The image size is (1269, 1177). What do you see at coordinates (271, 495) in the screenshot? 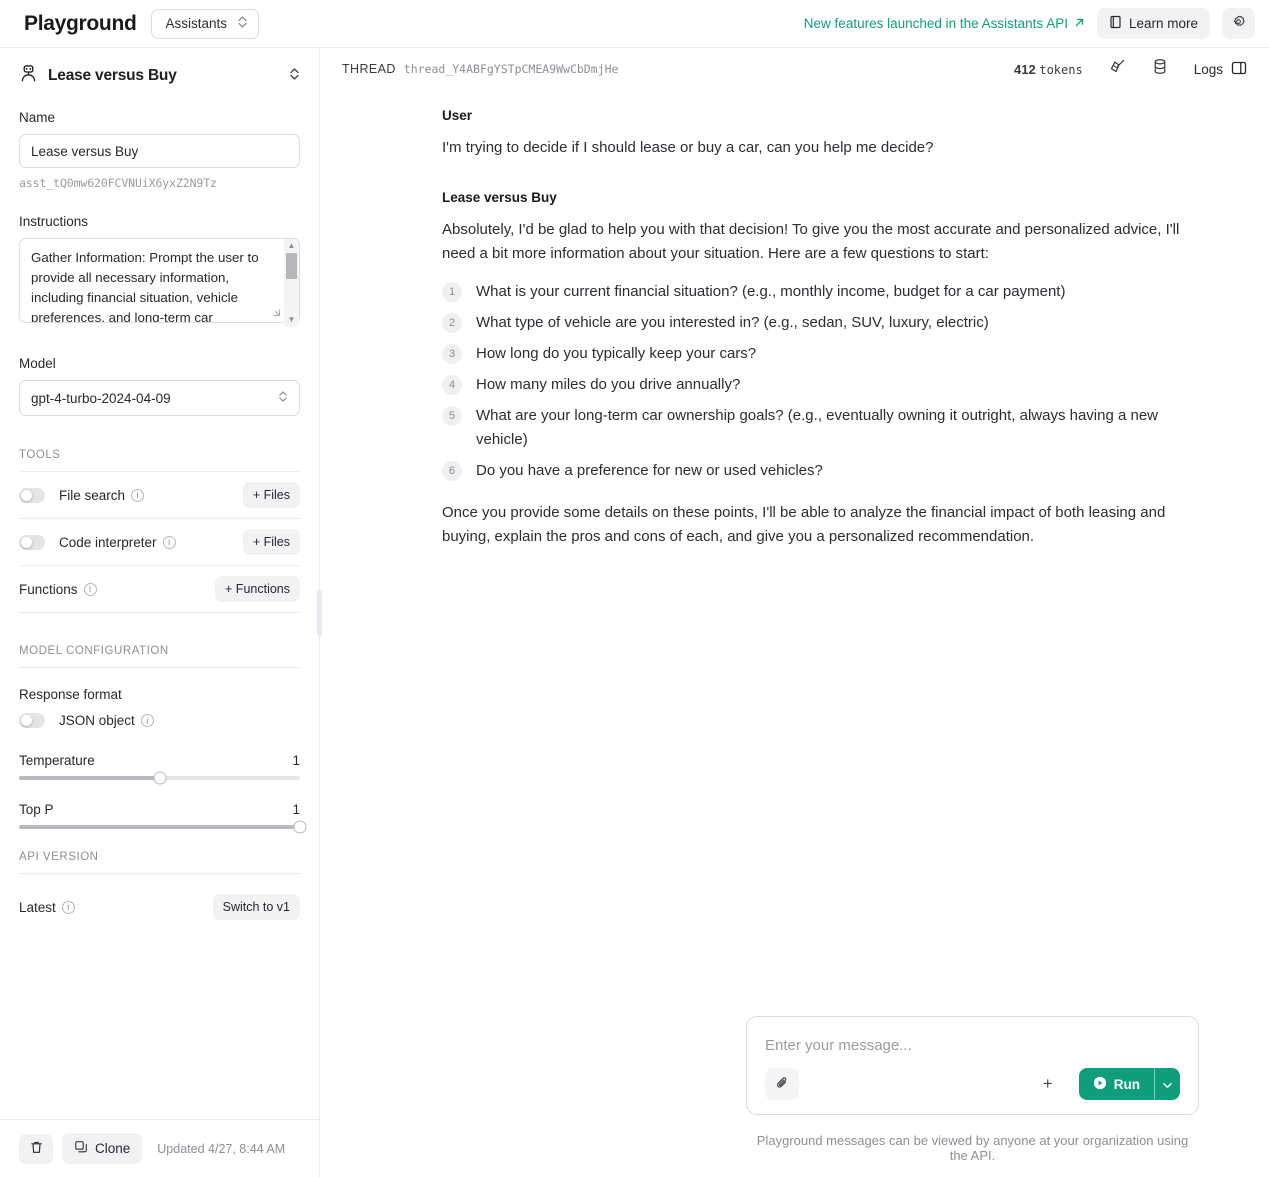
I see `file-search-add-files-button: + Files` at bounding box center [271, 495].